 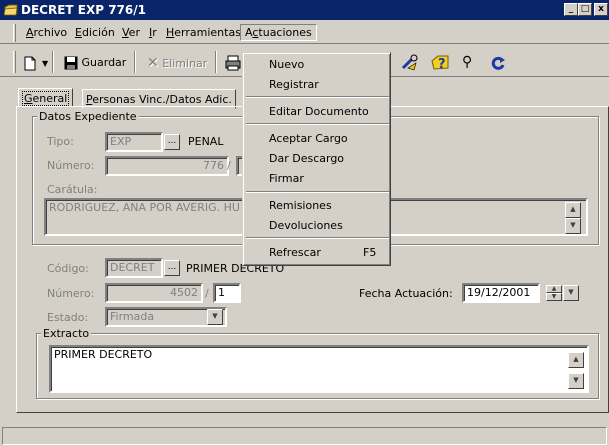 I want to click on minimize-button: _, so click(x=571, y=9).